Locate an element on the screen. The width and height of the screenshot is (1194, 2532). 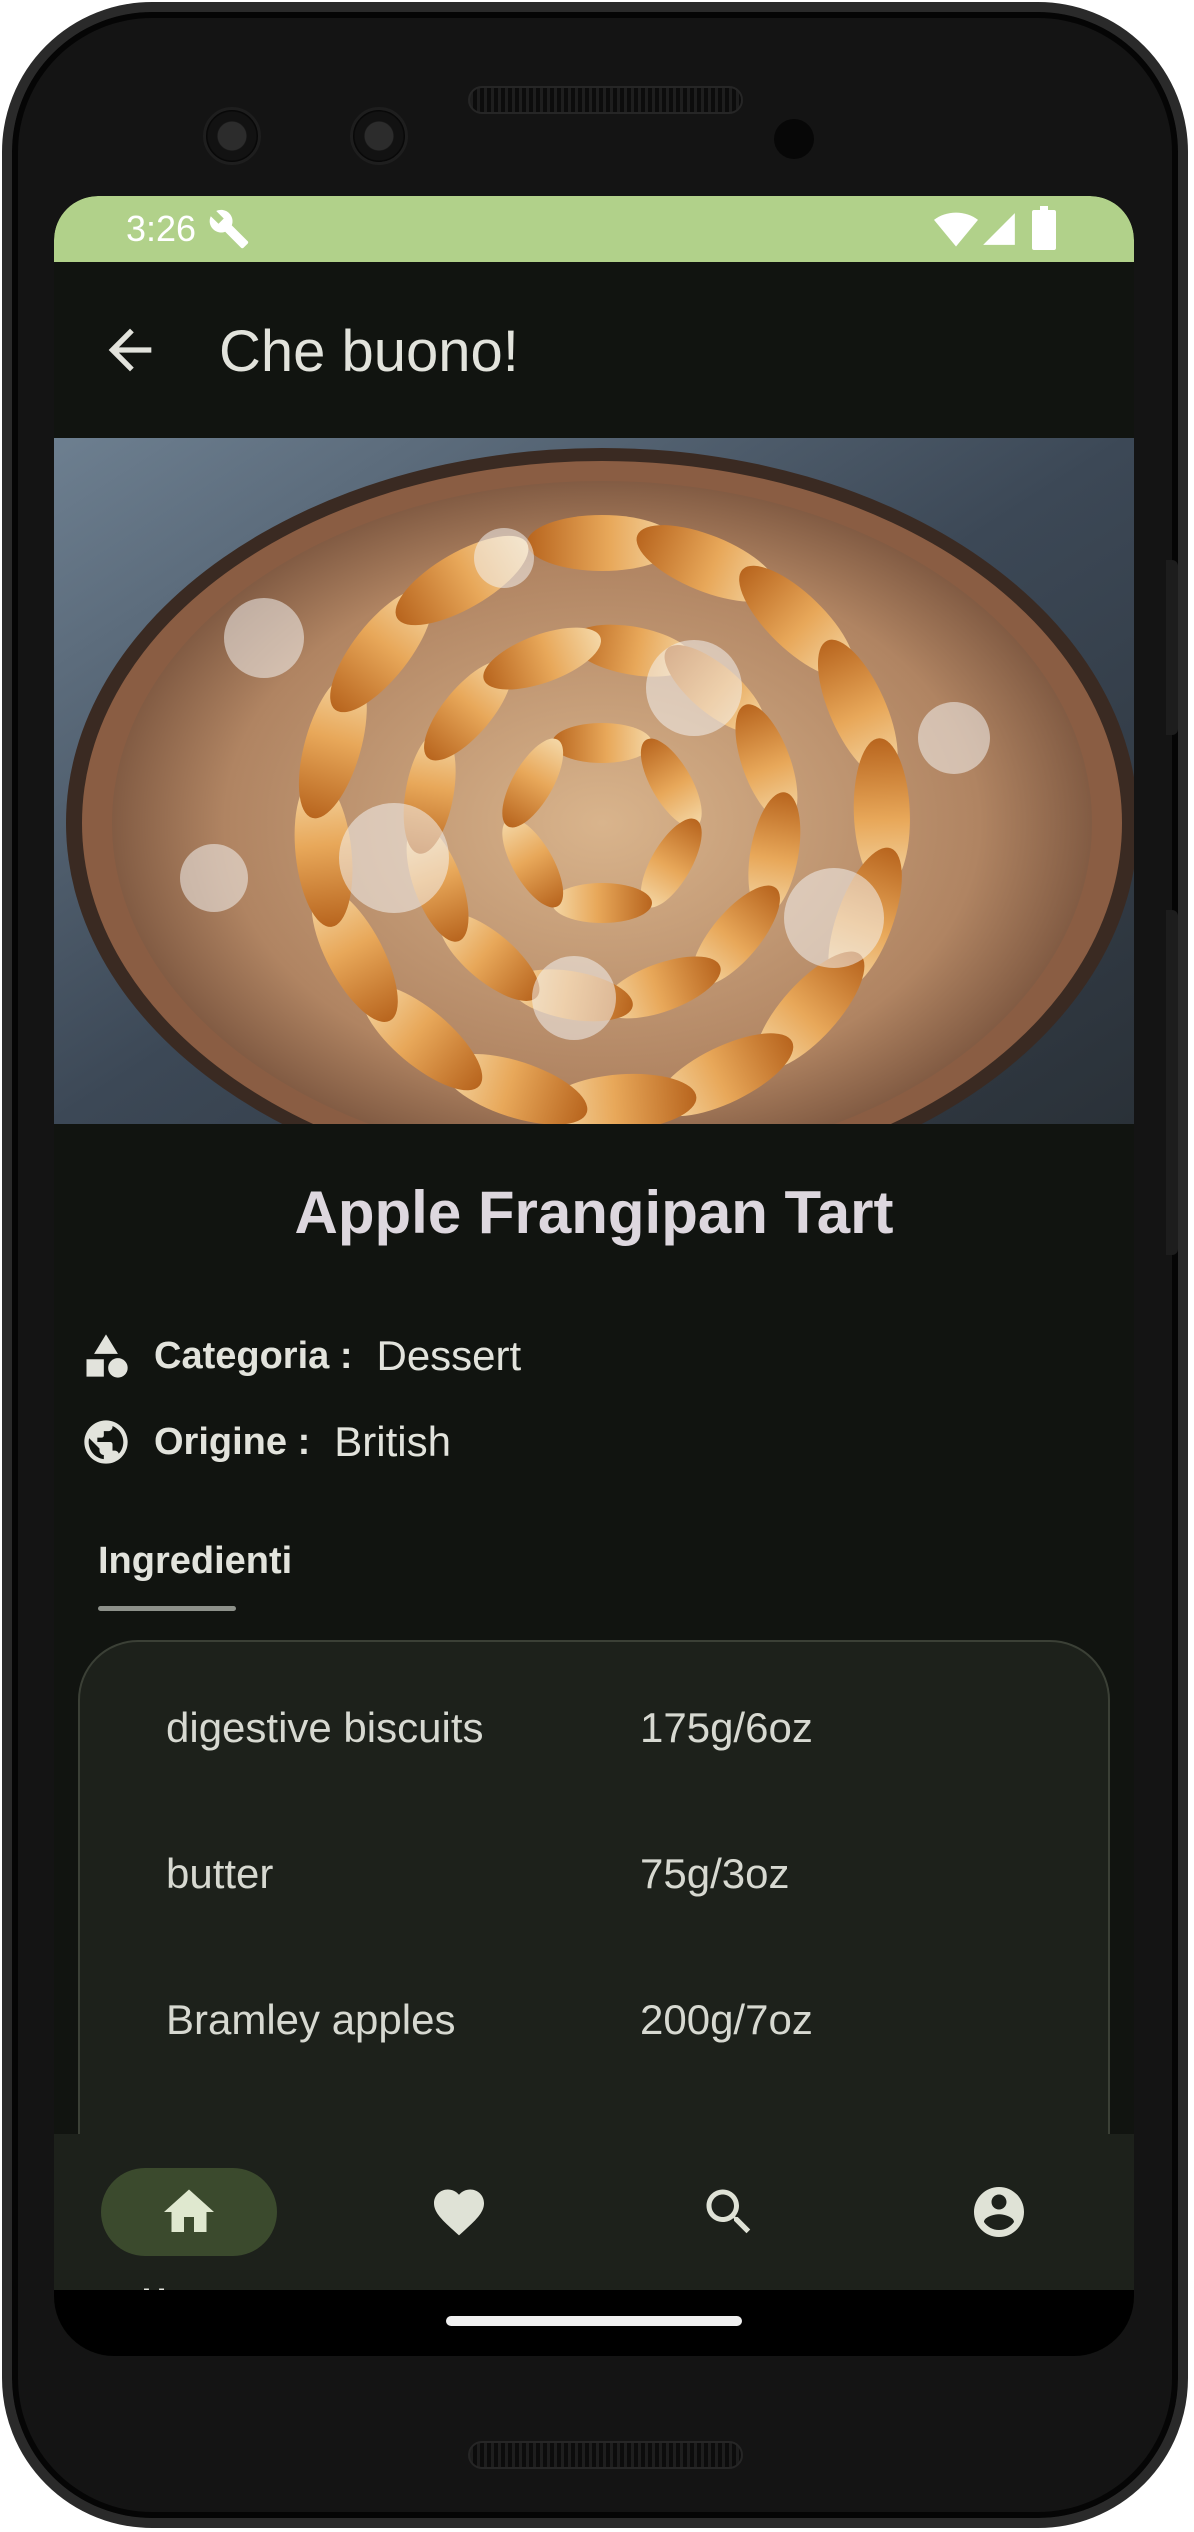
home-gesture-handle is located at coordinates (594, 2321).